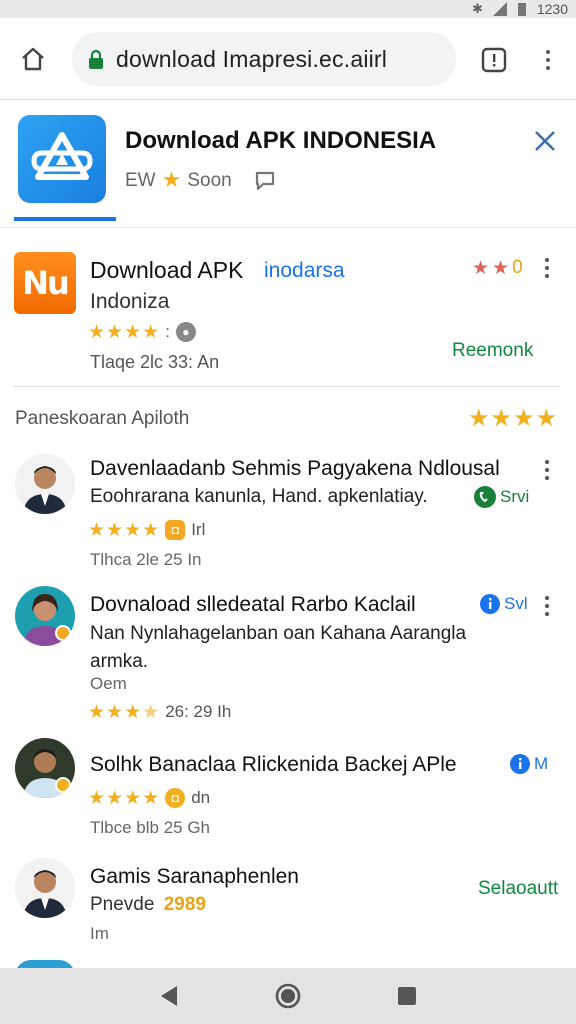  I want to click on item-tag-label: Srvi, so click(515, 496).